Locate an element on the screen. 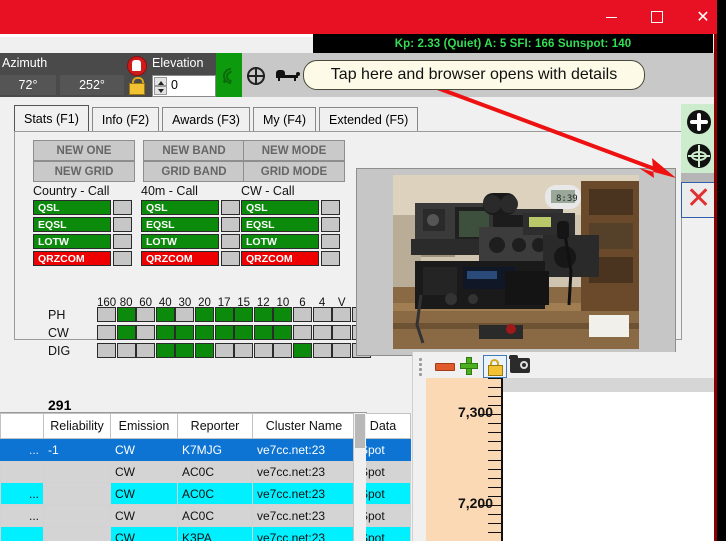  tab-awards: Awards (F3) is located at coordinates (206, 119).